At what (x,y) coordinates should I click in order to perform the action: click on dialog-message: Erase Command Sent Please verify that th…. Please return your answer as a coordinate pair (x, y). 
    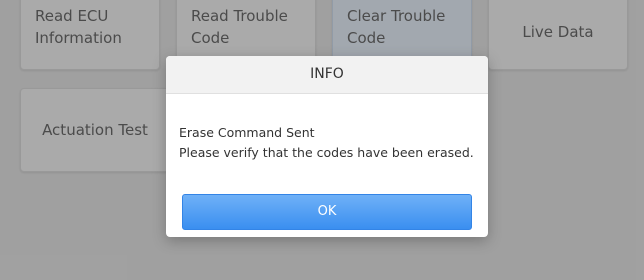
    Looking at the image, I should click on (329, 143).